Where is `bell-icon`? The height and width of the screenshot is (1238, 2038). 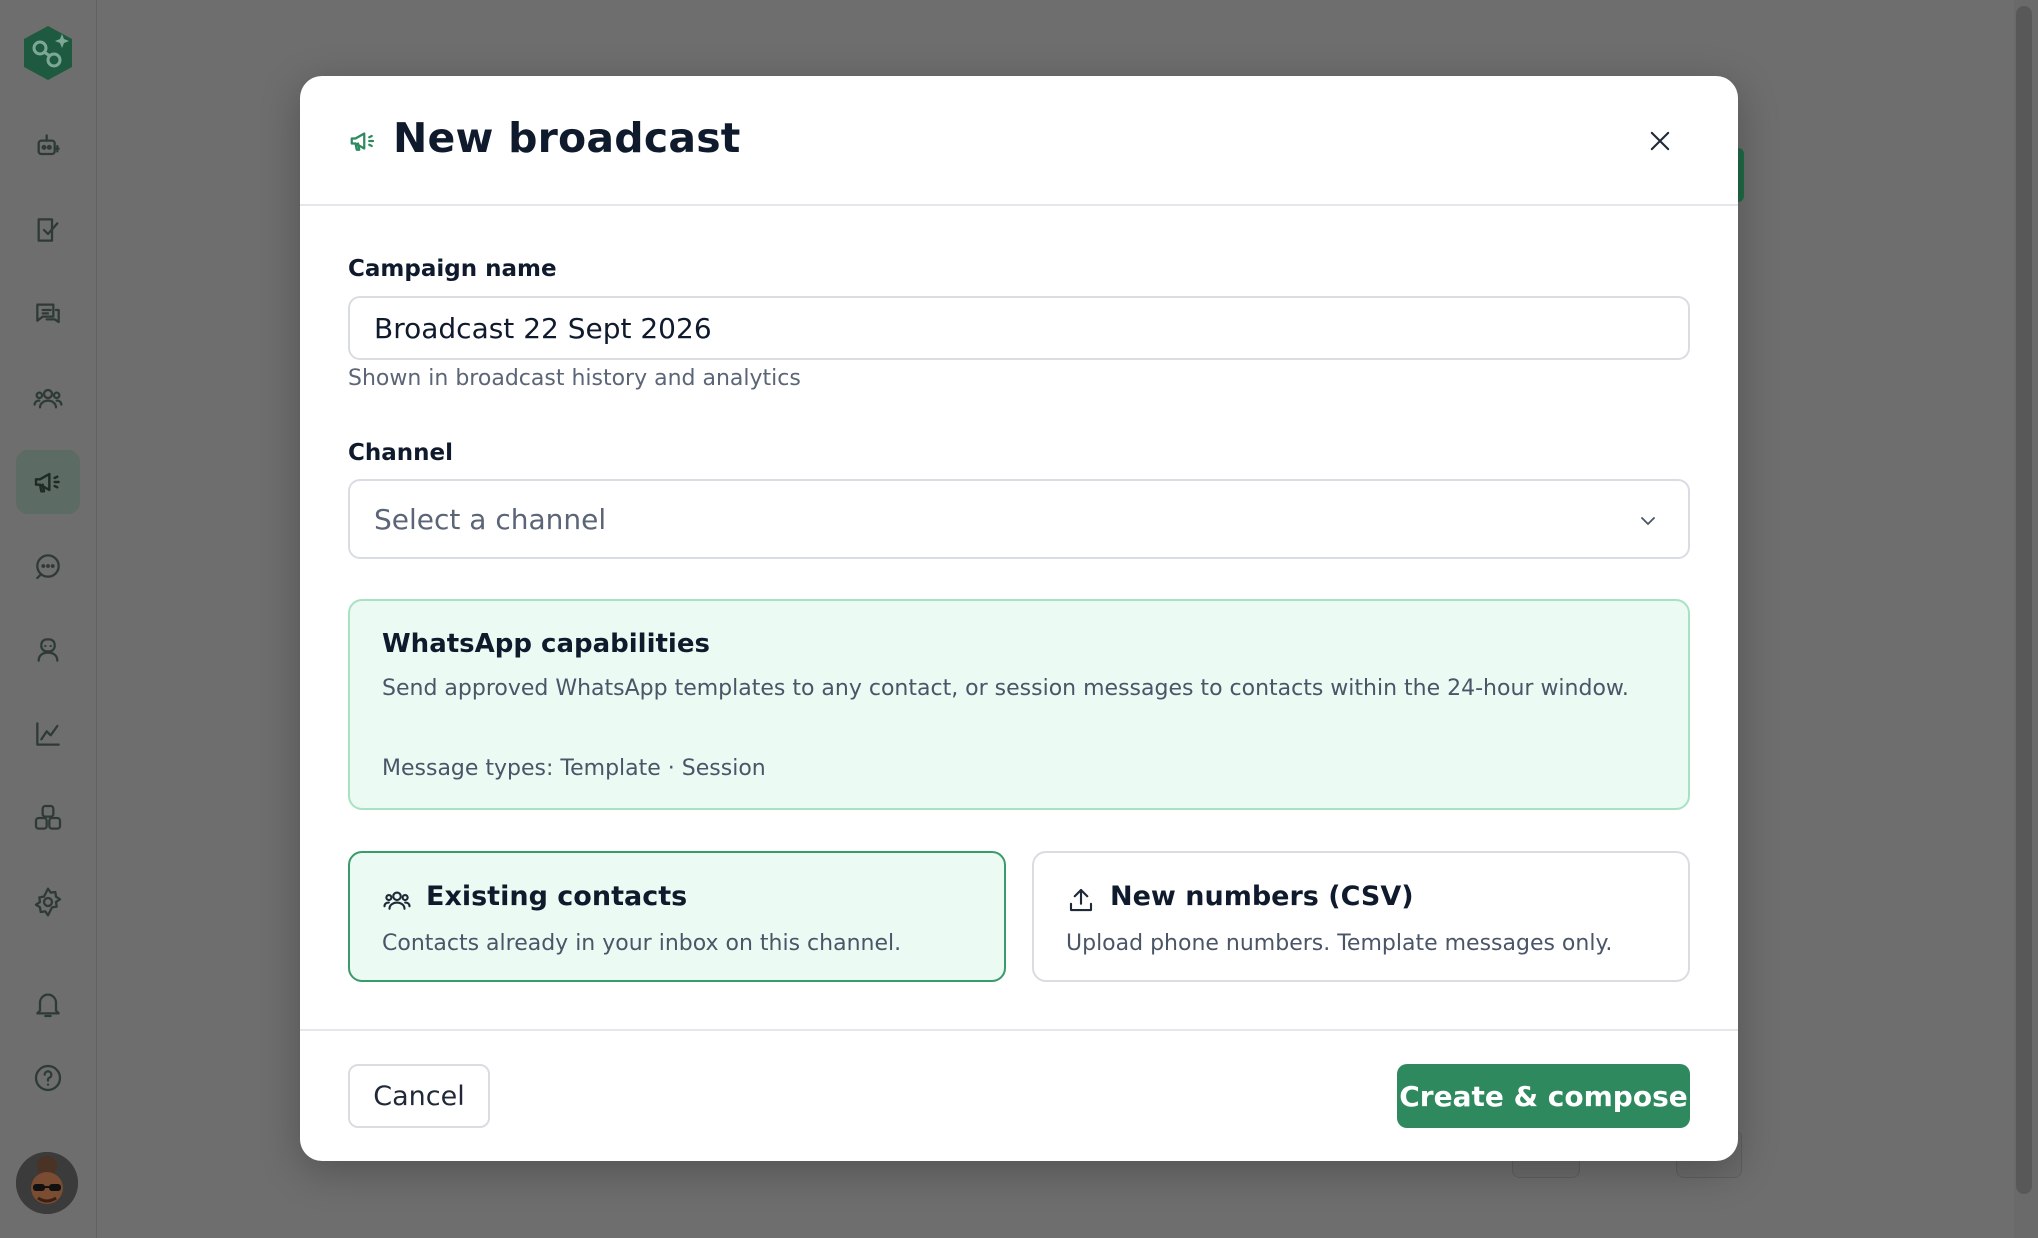 bell-icon is located at coordinates (48, 1005).